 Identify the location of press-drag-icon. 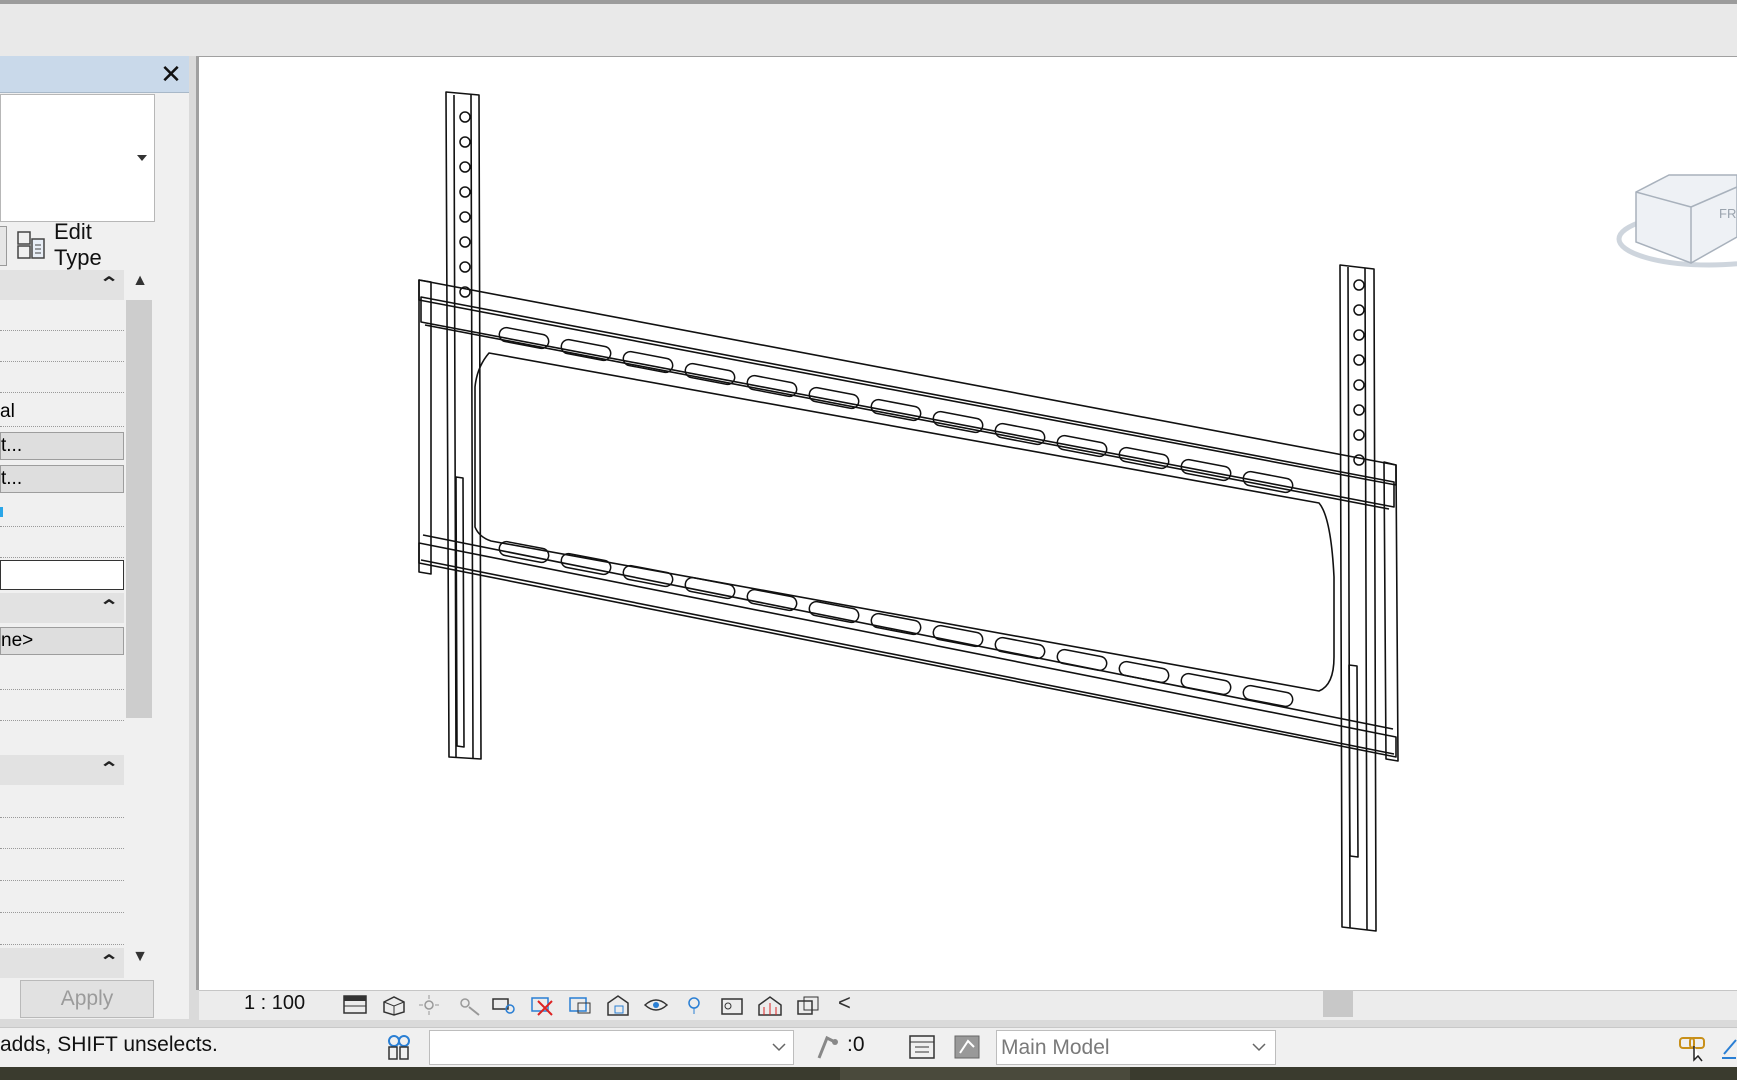
(828, 1047).